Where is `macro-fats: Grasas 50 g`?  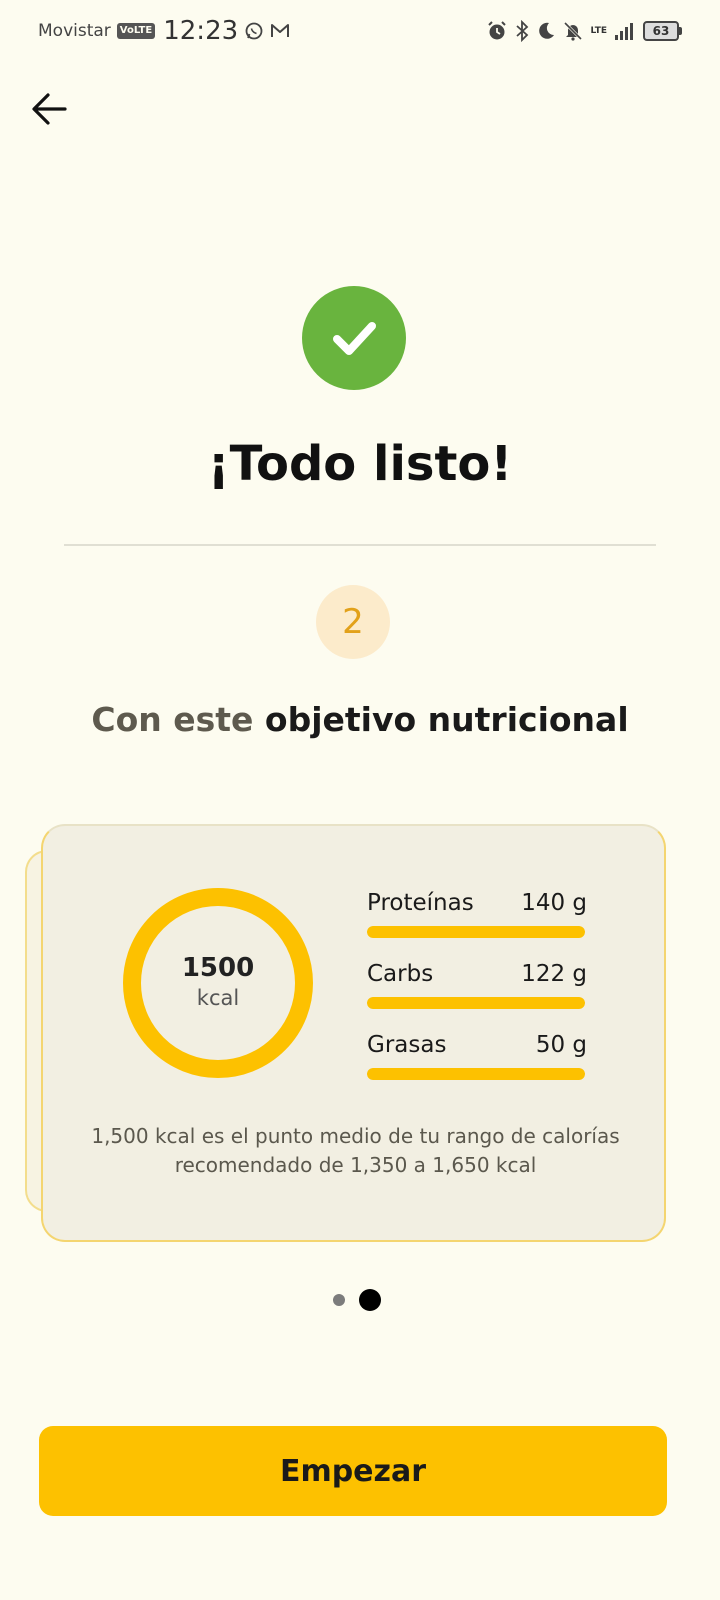 macro-fats: Grasas 50 g is located at coordinates (477, 1067).